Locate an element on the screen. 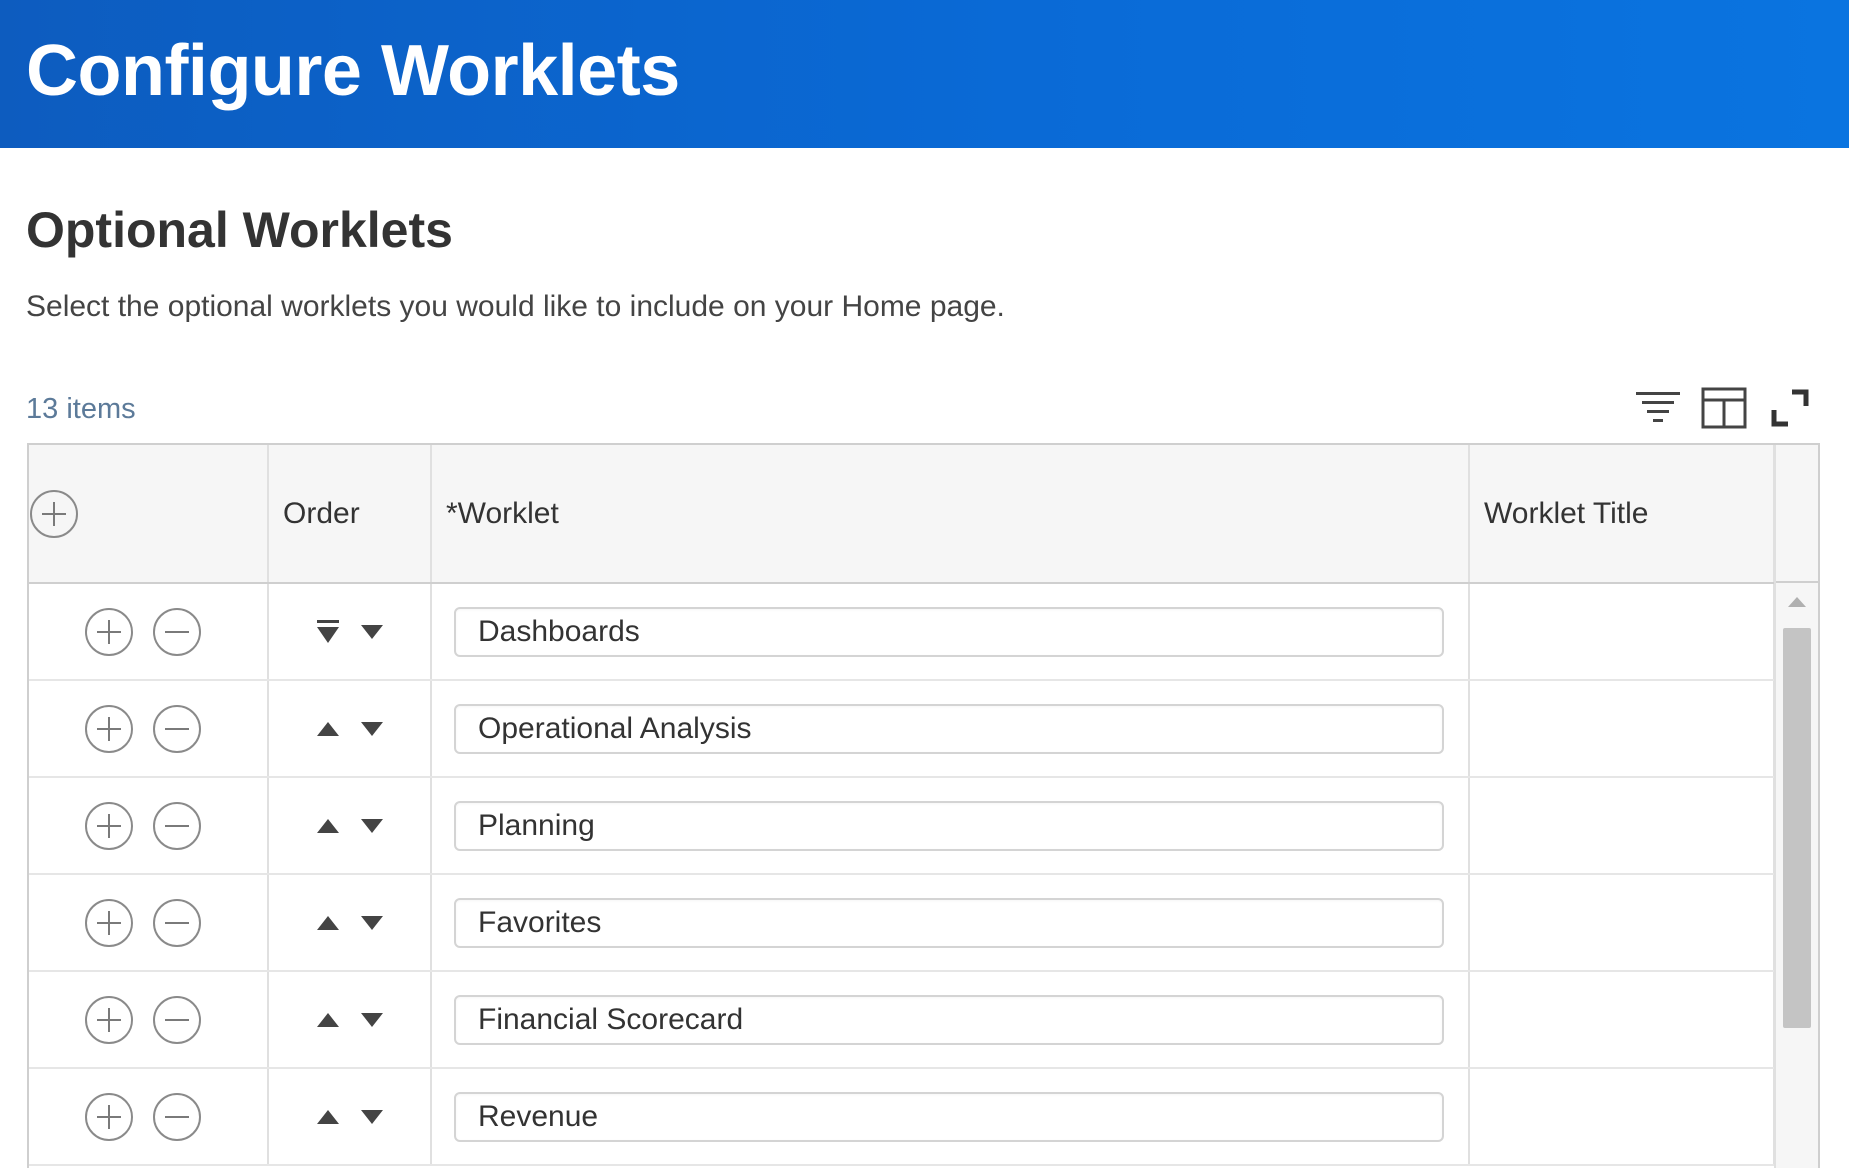 This screenshot has height=1168, width=1849. row-worklet-cell: Revenue is located at coordinates (950, 1117).